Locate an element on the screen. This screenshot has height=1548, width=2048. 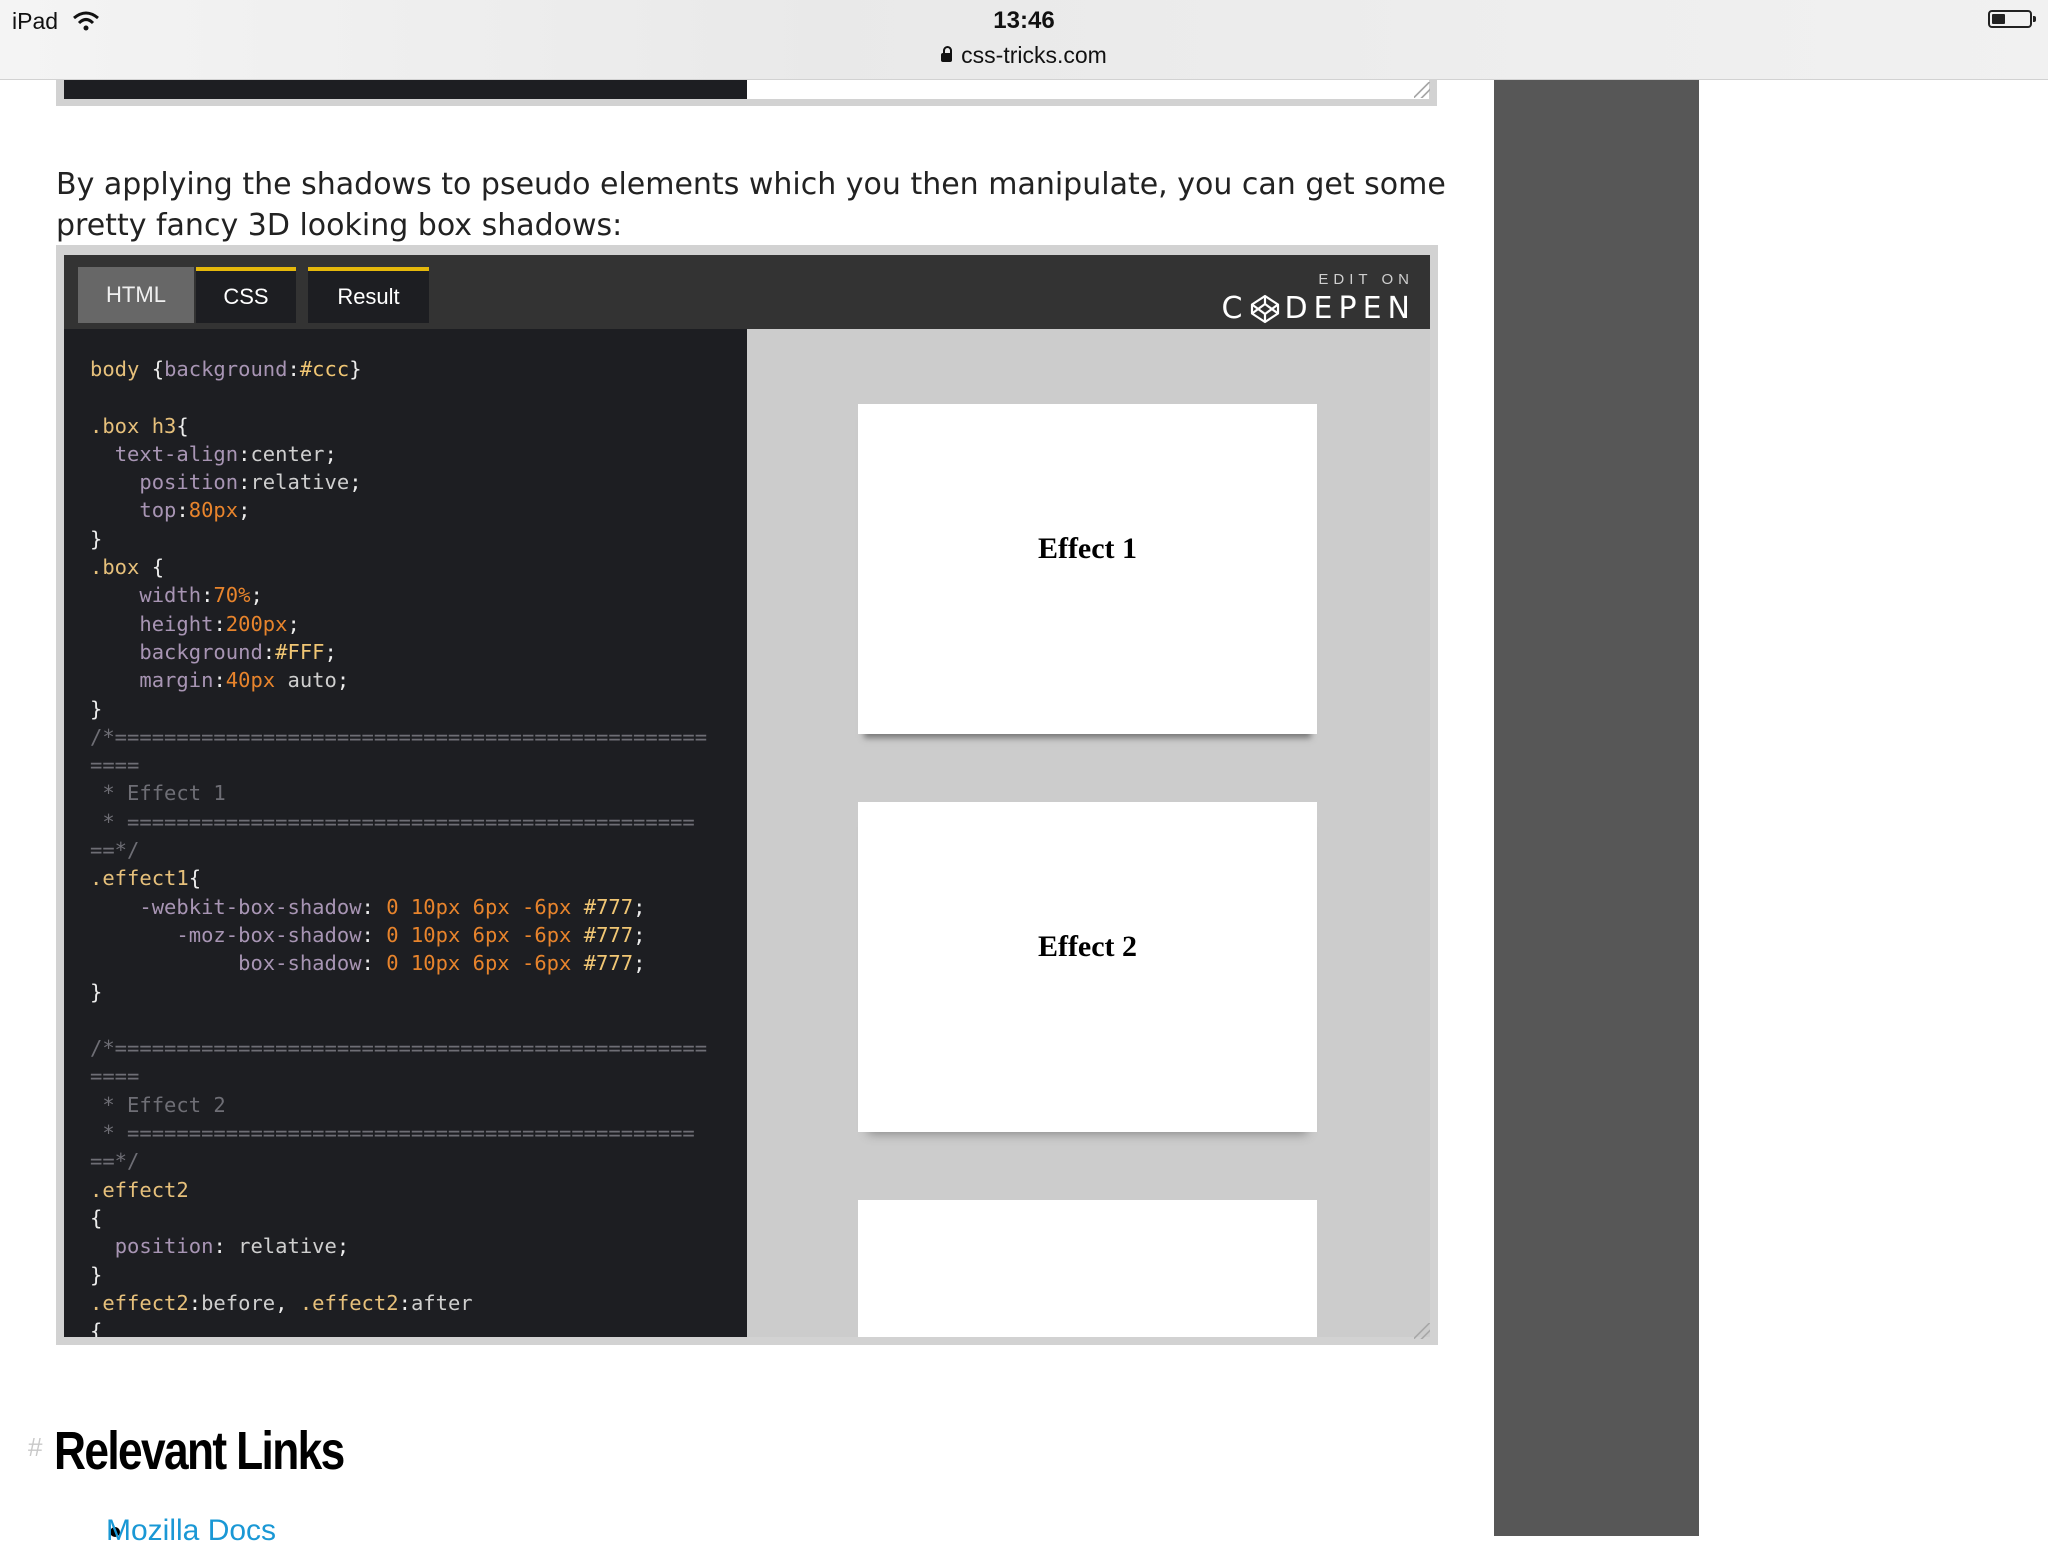
tab-css: CSS is located at coordinates (246, 295).